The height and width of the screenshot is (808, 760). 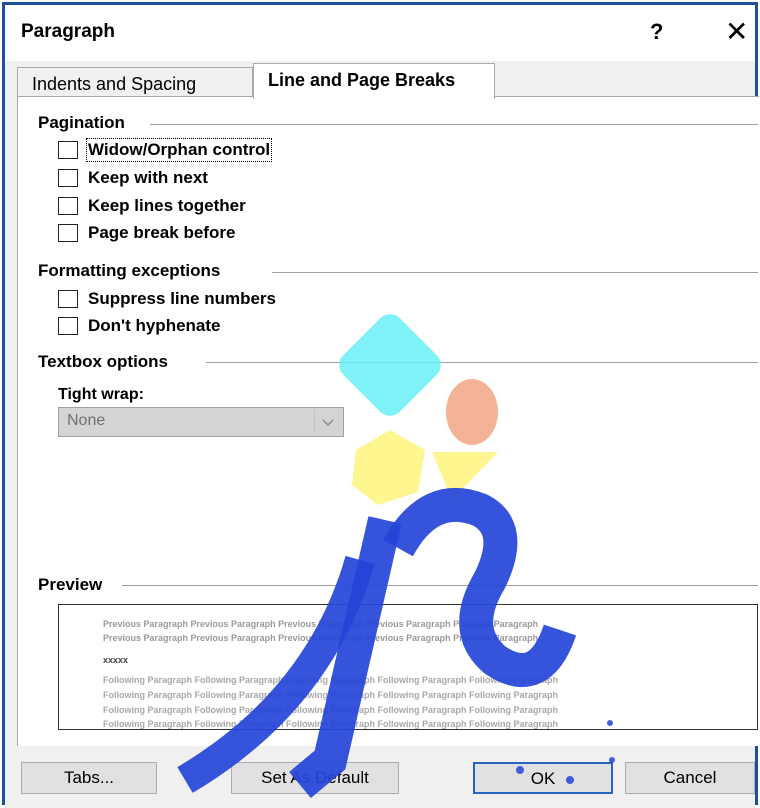 What do you see at coordinates (380, 33) in the screenshot?
I see `title-bar: Paragraph ? ✕` at bounding box center [380, 33].